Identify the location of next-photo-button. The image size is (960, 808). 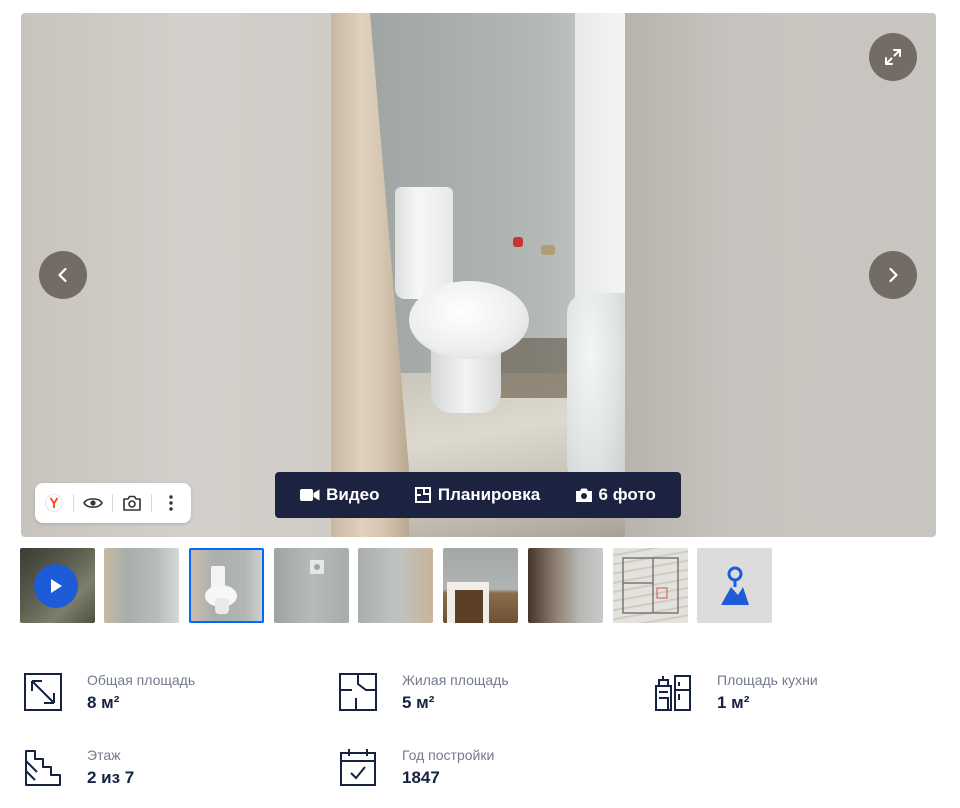
(893, 275).